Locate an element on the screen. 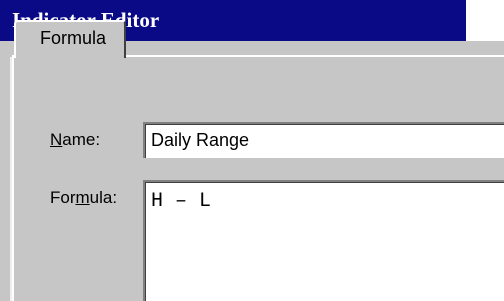 Image resolution: width=504 pixels, height=301 pixels. name-label-mnemonic: N is located at coordinates (56, 139).